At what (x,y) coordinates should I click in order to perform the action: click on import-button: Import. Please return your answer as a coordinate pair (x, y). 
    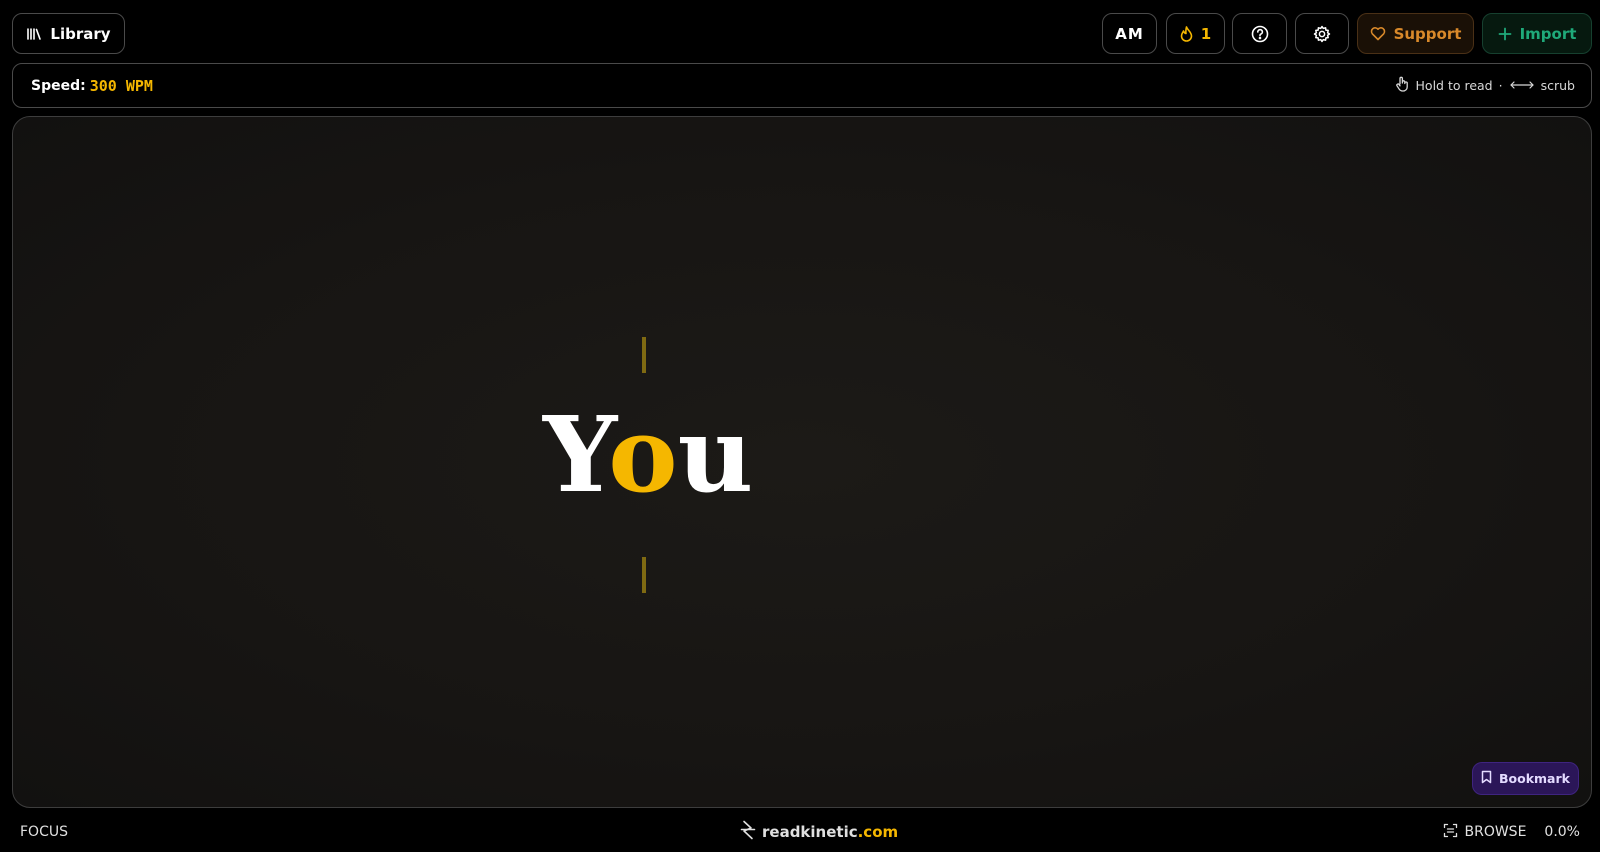
    Looking at the image, I should click on (1537, 33).